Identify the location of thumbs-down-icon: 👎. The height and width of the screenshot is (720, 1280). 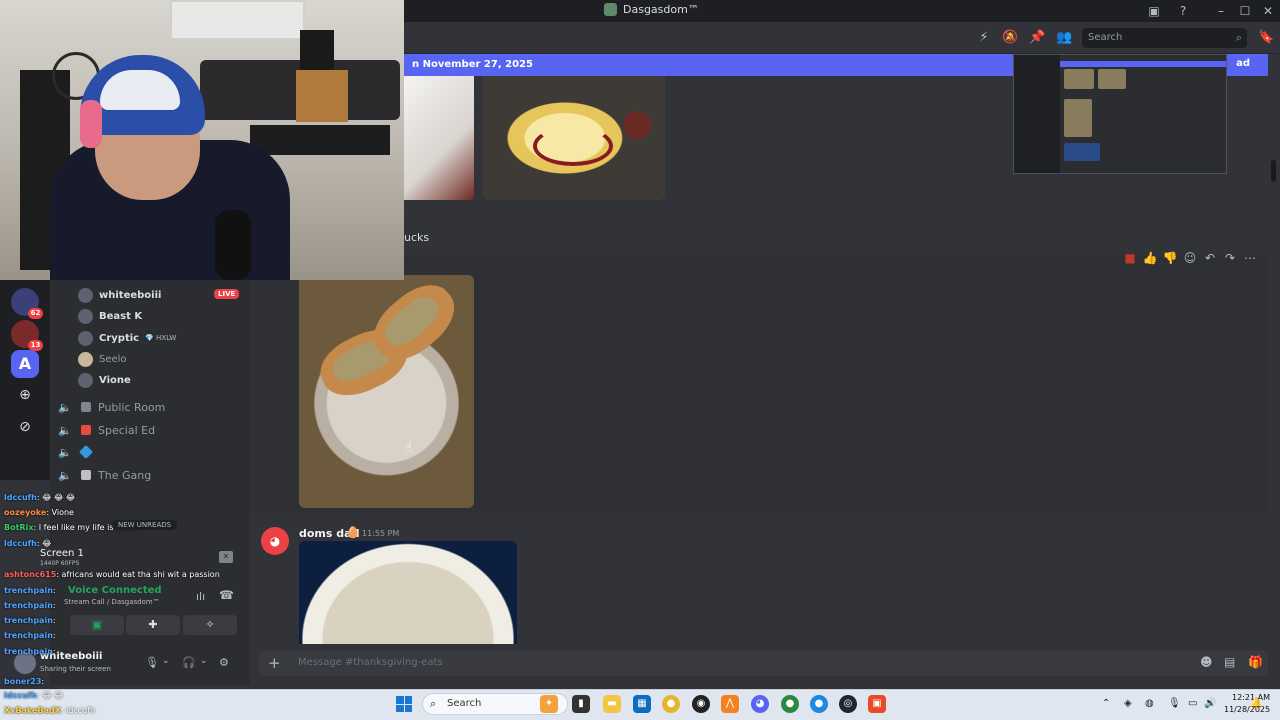
(1170, 258).